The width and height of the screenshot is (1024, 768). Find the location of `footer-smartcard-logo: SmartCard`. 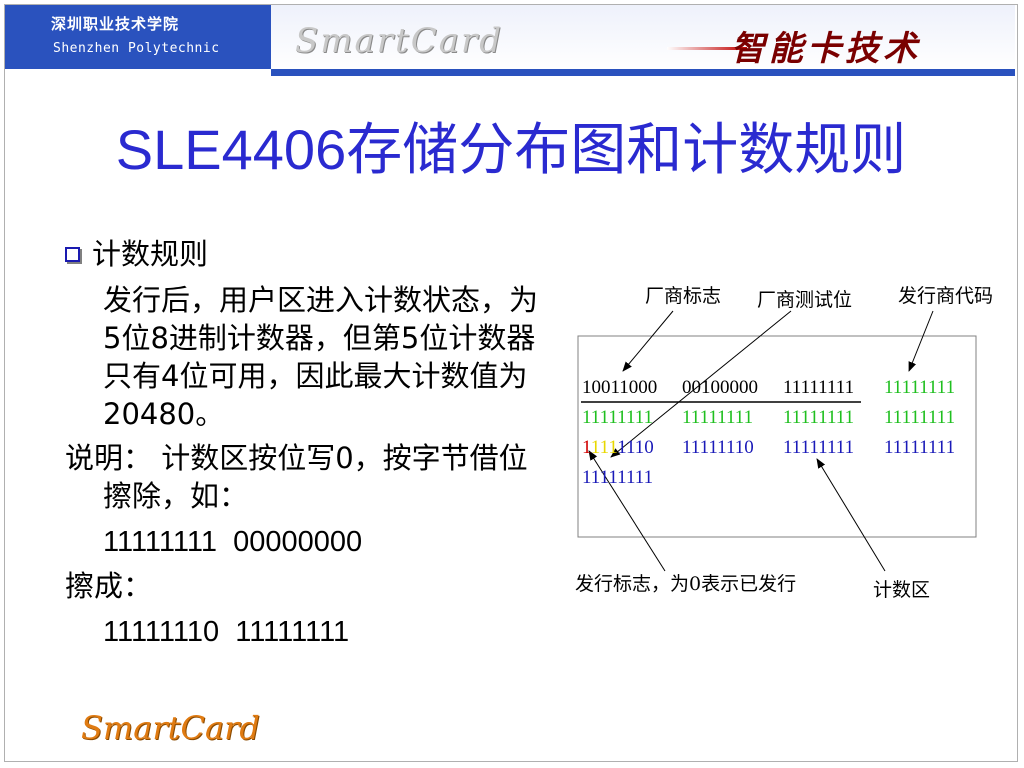

footer-smartcard-logo: SmartCard is located at coordinates (170, 728).